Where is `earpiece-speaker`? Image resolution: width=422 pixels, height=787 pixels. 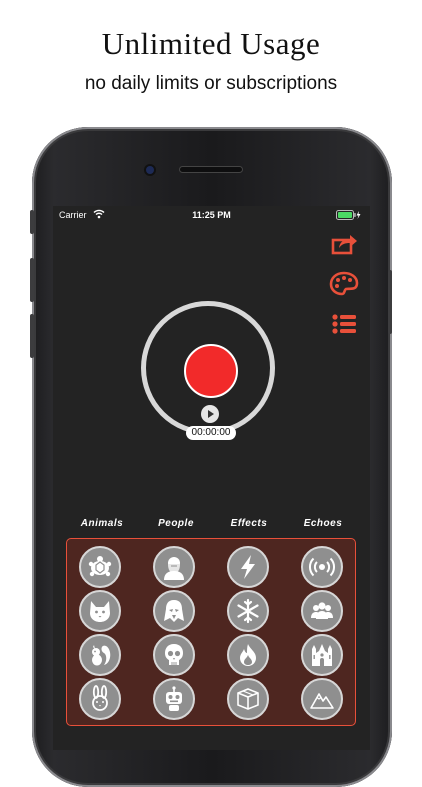 earpiece-speaker is located at coordinates (211, 169).